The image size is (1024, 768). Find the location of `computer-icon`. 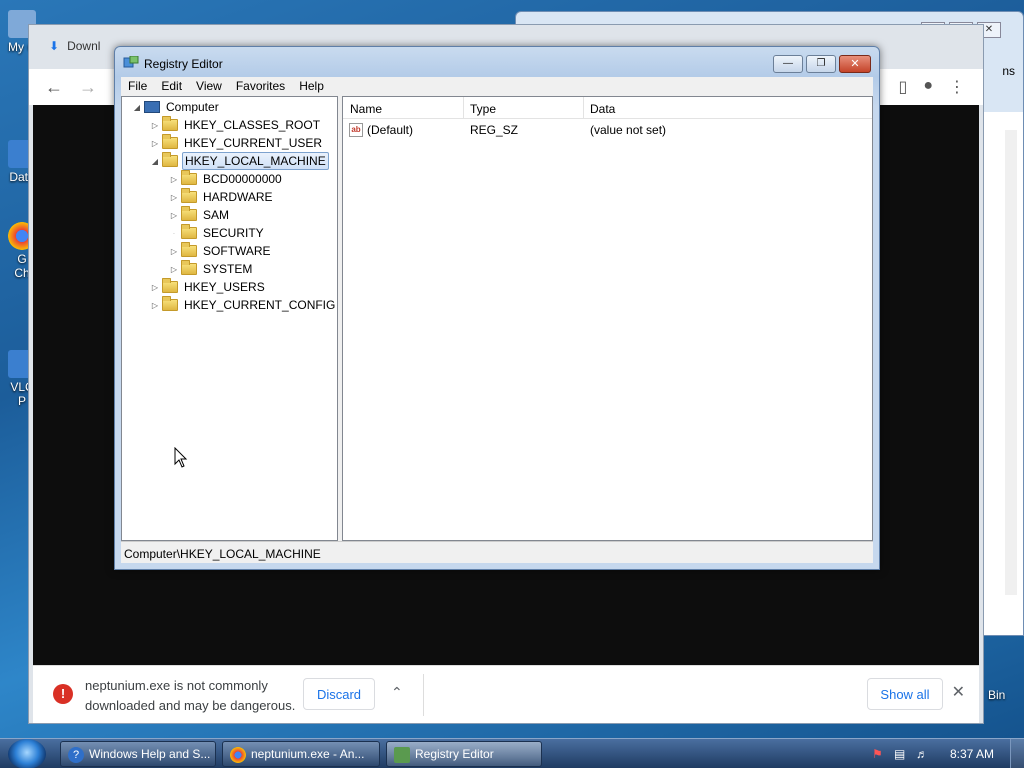

computer-icon is located at coordinates (152, 107).